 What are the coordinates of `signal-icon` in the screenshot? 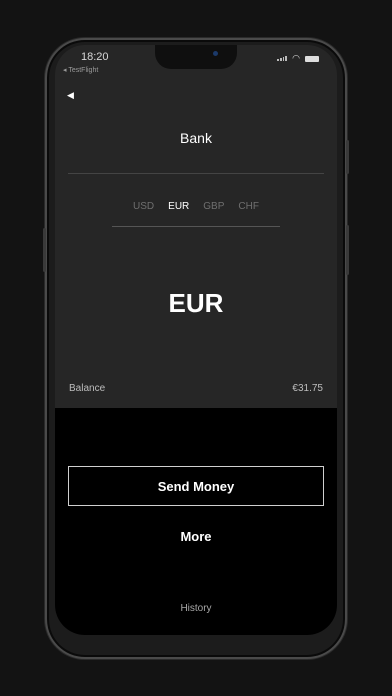 It's located at (282, 58).